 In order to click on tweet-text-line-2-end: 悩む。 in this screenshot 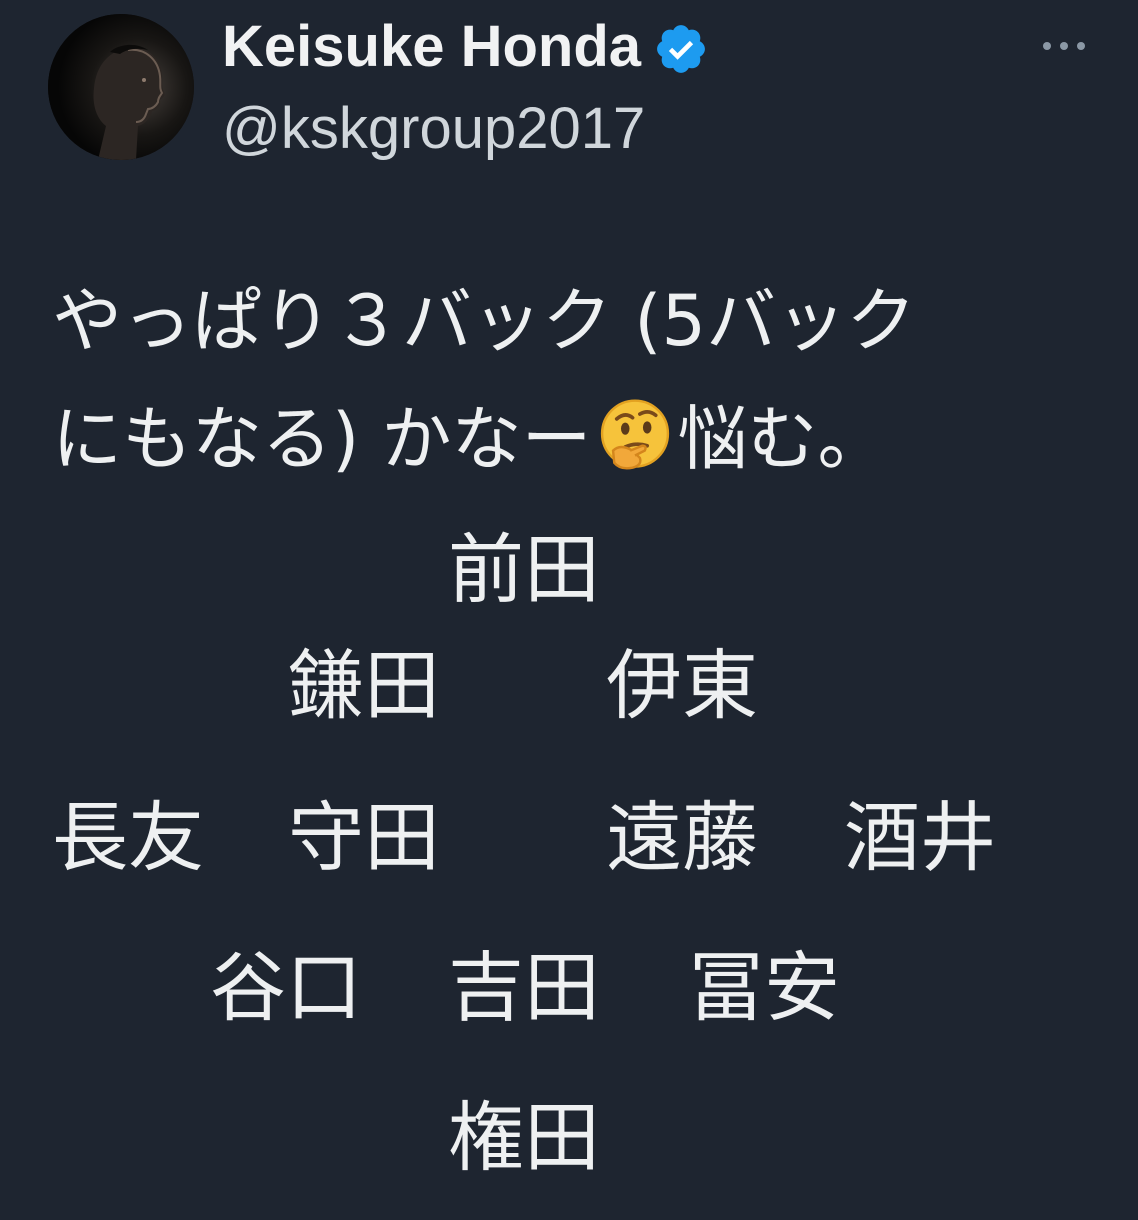, I will do `click(782, 439)`.